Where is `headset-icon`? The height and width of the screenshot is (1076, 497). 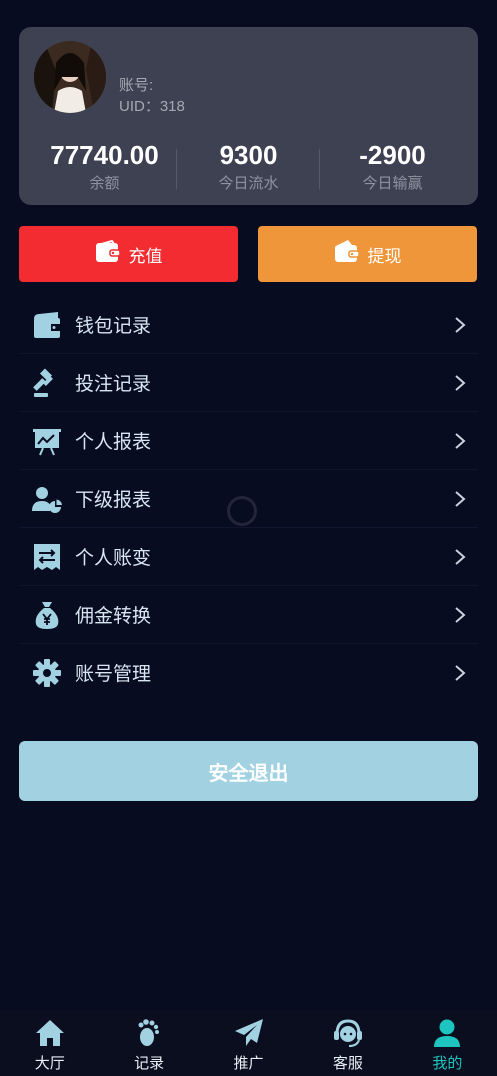 headset-icon is located at coordinates (347, 1033).